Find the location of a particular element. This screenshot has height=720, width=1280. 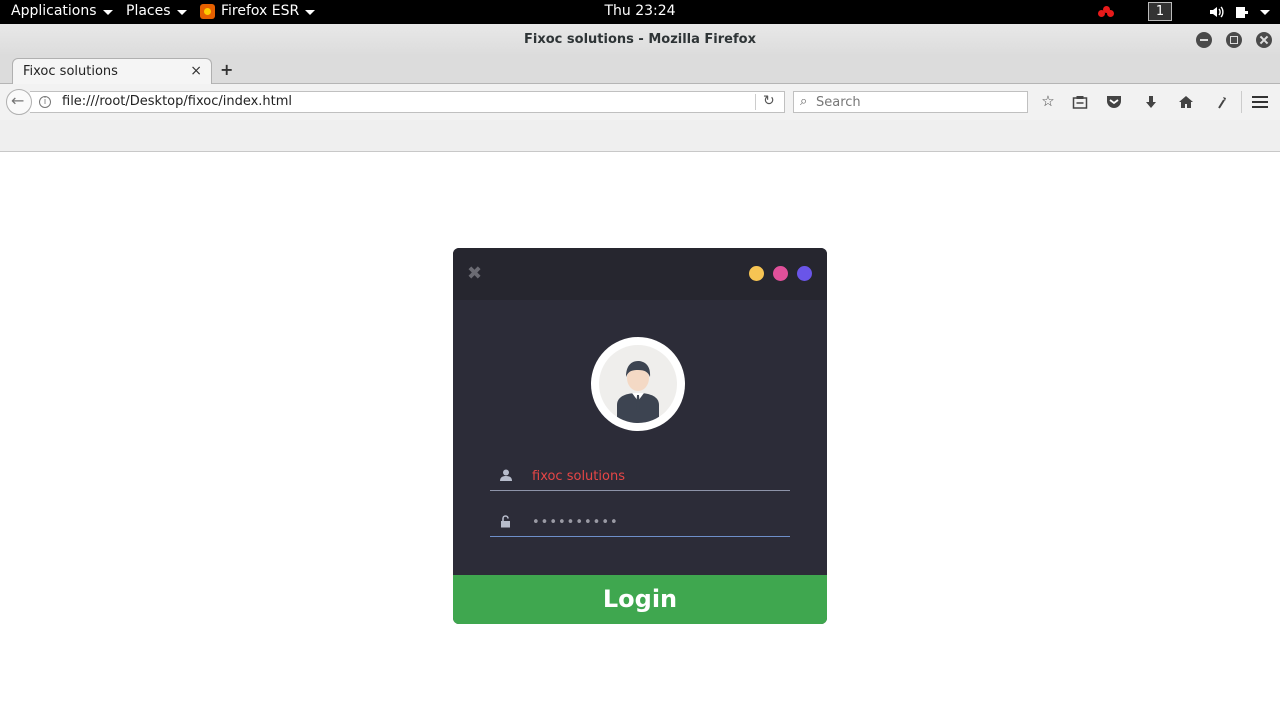

window-title: Fixoc solutions - Mozilla Firefox is located at coordinates (640, 39).